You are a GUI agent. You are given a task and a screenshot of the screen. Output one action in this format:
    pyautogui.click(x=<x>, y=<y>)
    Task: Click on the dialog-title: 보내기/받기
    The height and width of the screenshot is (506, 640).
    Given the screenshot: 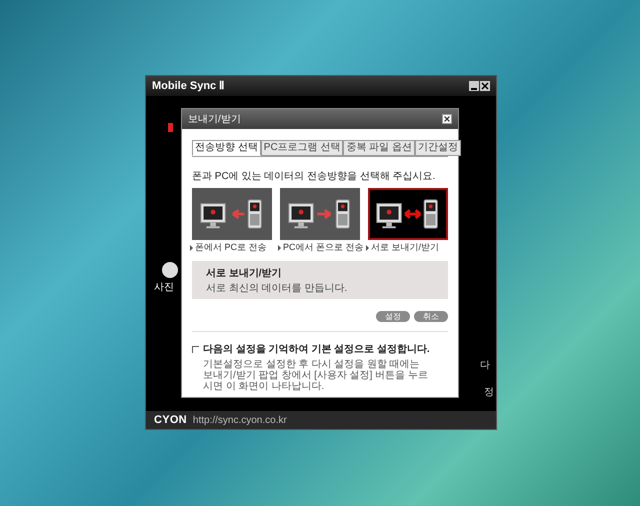 What is the action you would take?
    pyautogui.click(x=214, y=119)
    